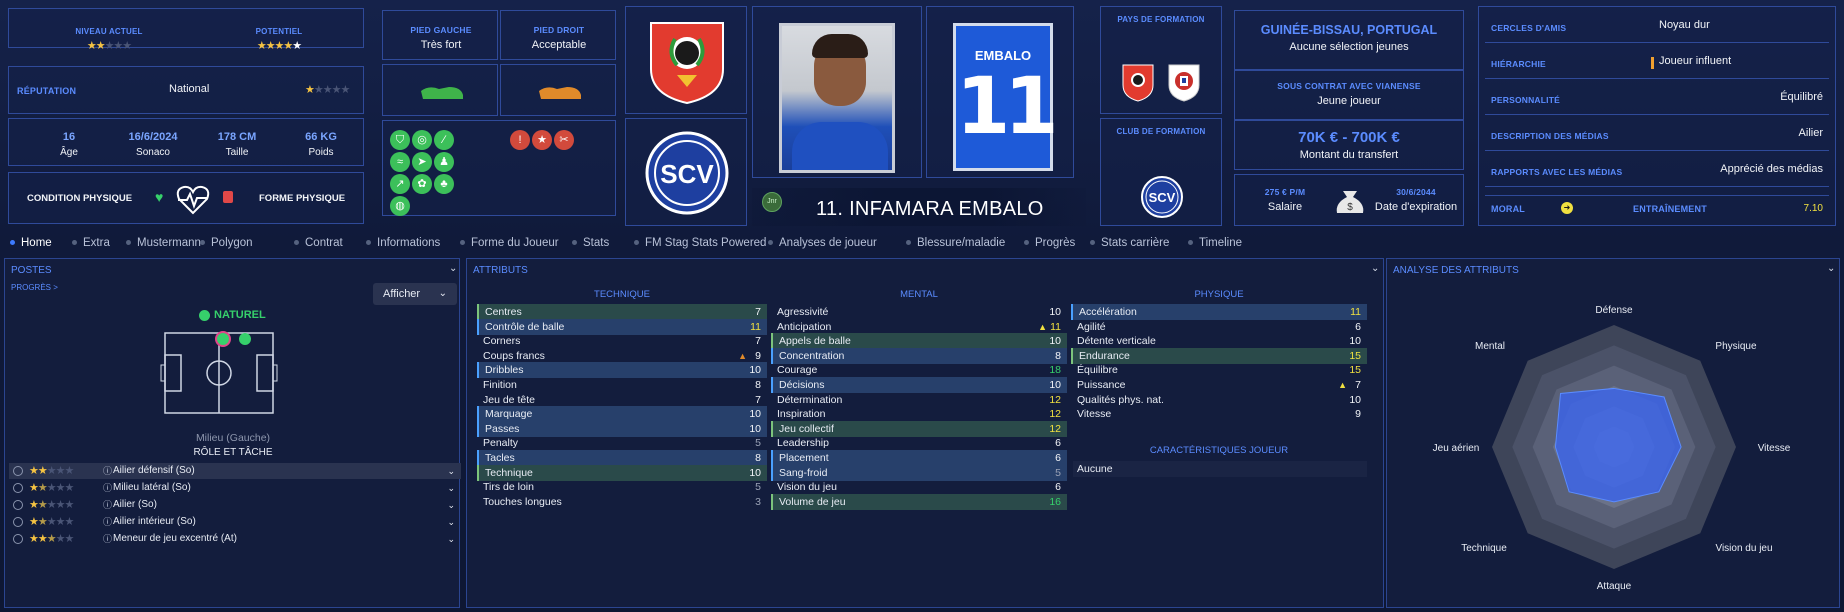  What do you see at coordinates (175, 538) in the screenshot?
I see `role-name: Meneur de jeu excentré (At)` at bounding box center [175, 538].